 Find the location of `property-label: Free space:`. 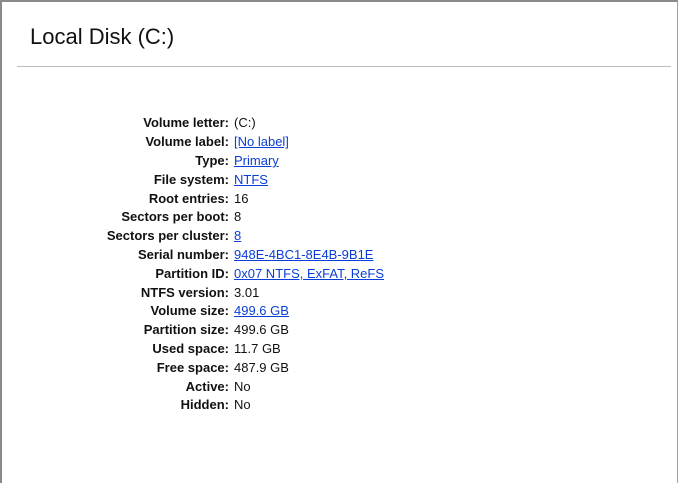

property-label: Free space: is located at coordinates (192, 367).